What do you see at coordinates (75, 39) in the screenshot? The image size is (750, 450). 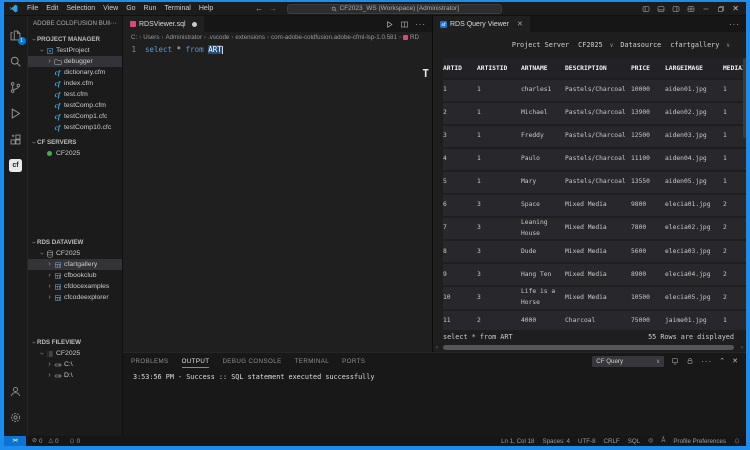 I see `section-project-manager: › PROJECT MANAGER` at bounding box center [75, 39].